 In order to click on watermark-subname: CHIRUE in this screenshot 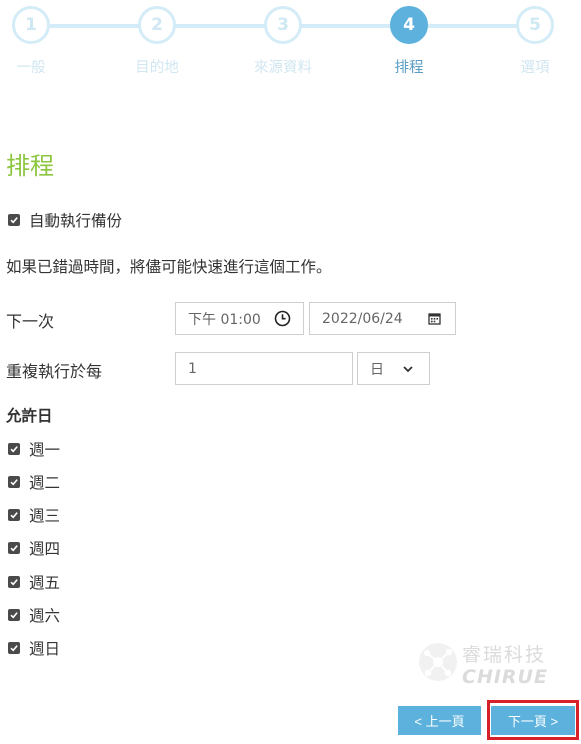, I will do `click(505, 677)`.